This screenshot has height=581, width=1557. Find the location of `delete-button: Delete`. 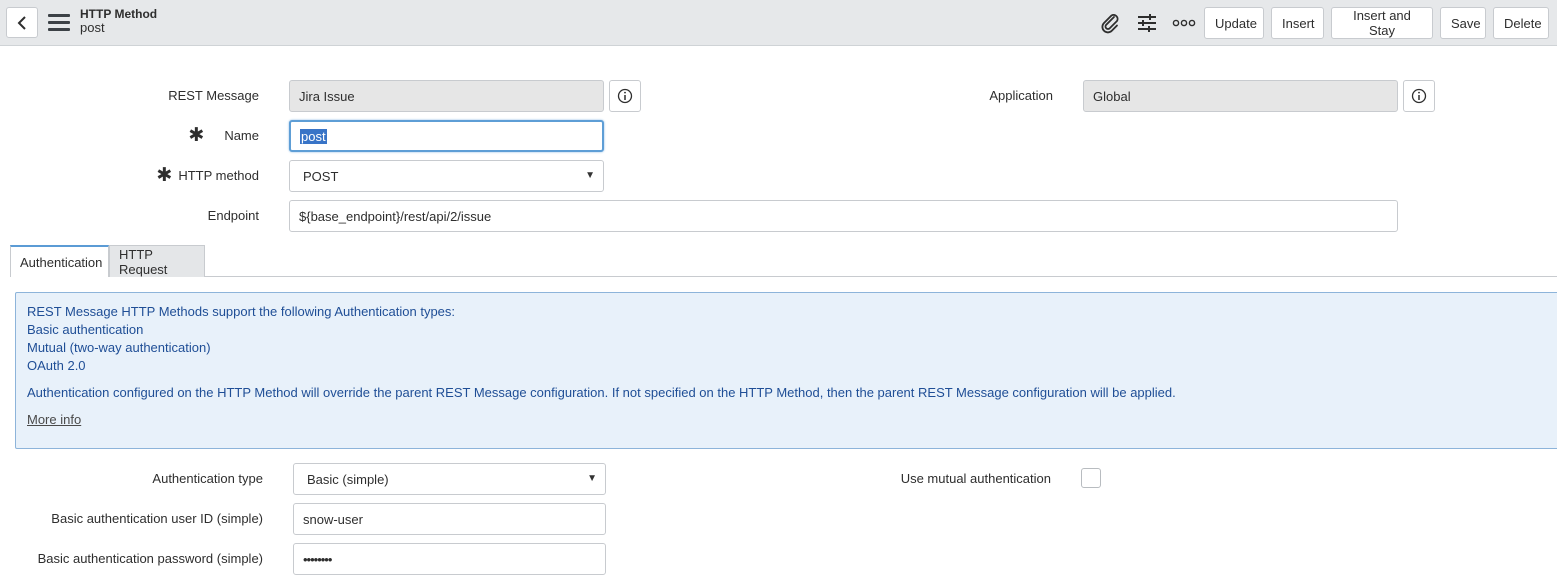

delete-button: Delete is located at coordinates (1521, 23).